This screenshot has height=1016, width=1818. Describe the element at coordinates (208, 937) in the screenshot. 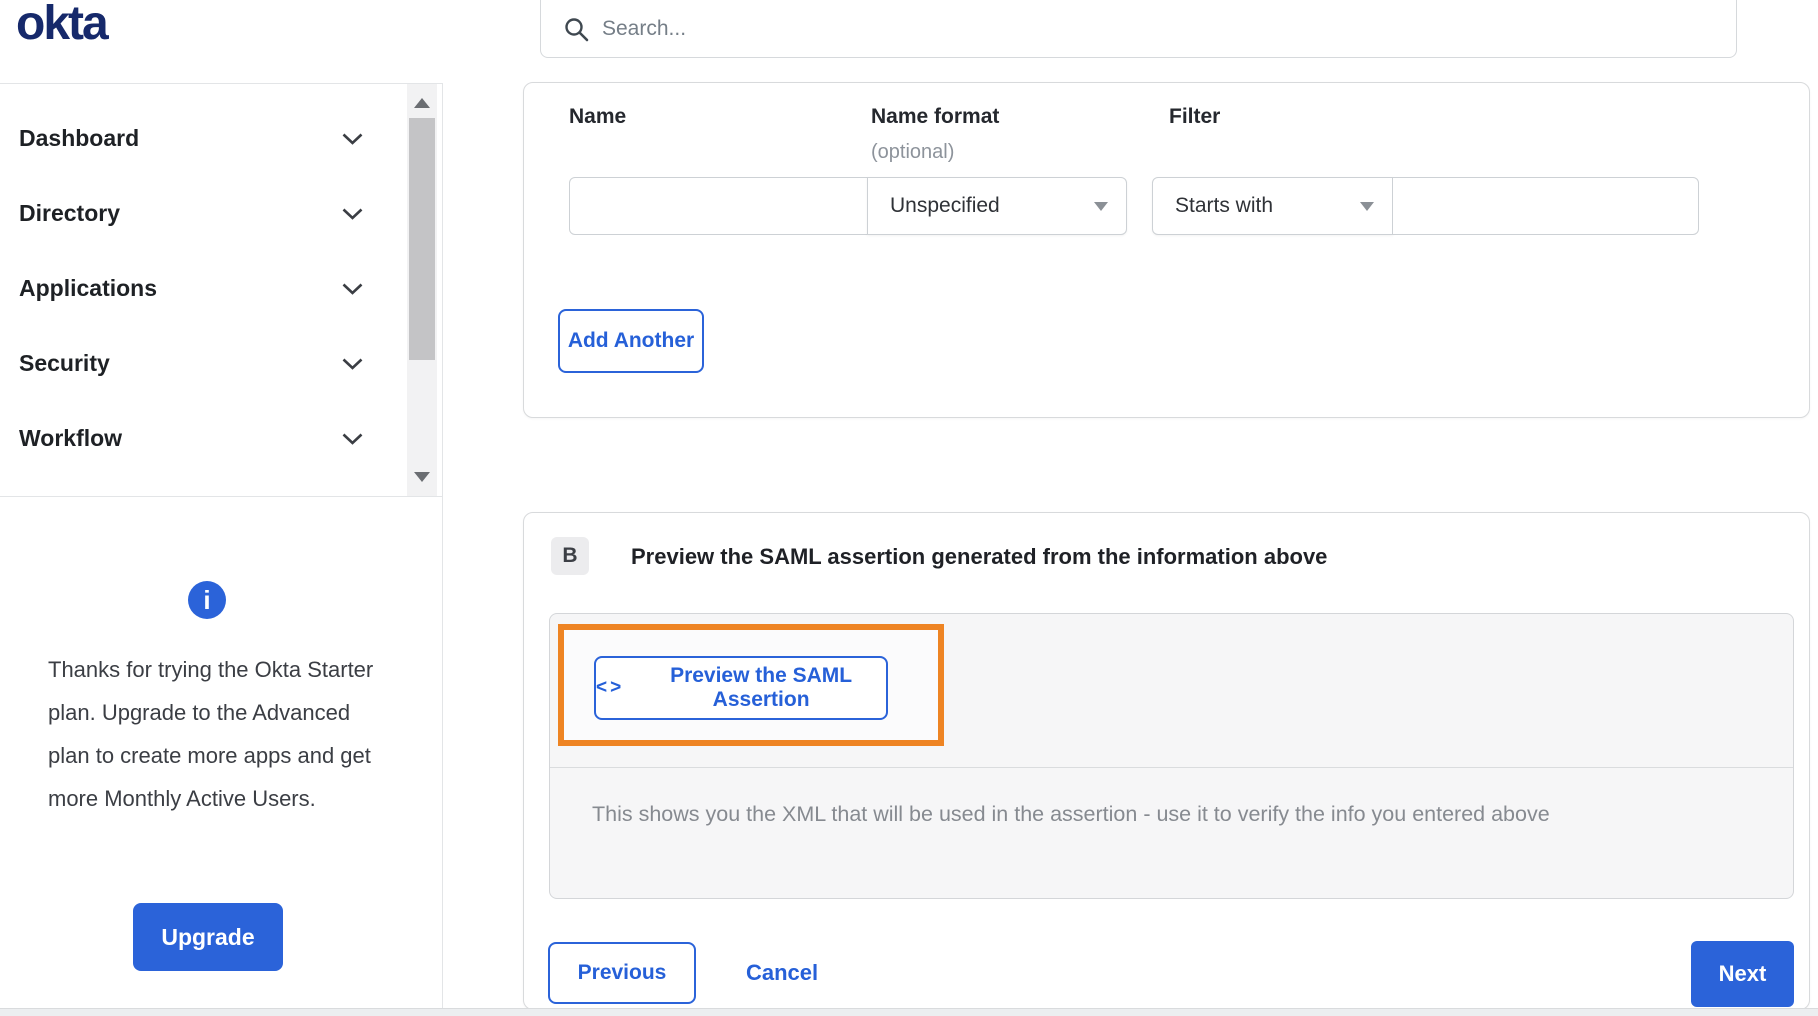

I see `upgrade-button: Upgrade` at that location.